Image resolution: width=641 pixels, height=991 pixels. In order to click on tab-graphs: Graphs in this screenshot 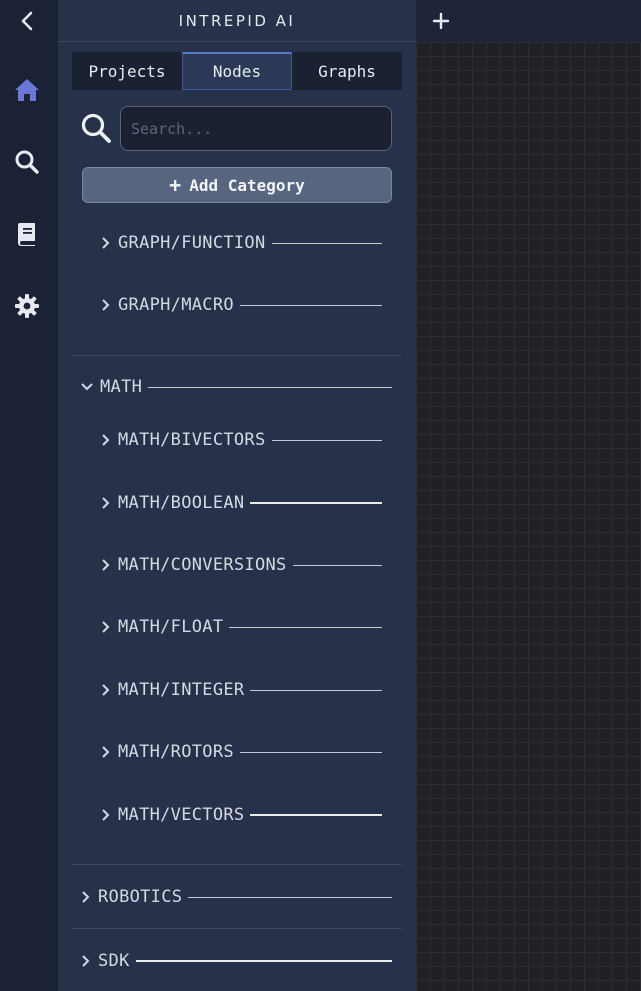, I will do `click(347, 71)`.